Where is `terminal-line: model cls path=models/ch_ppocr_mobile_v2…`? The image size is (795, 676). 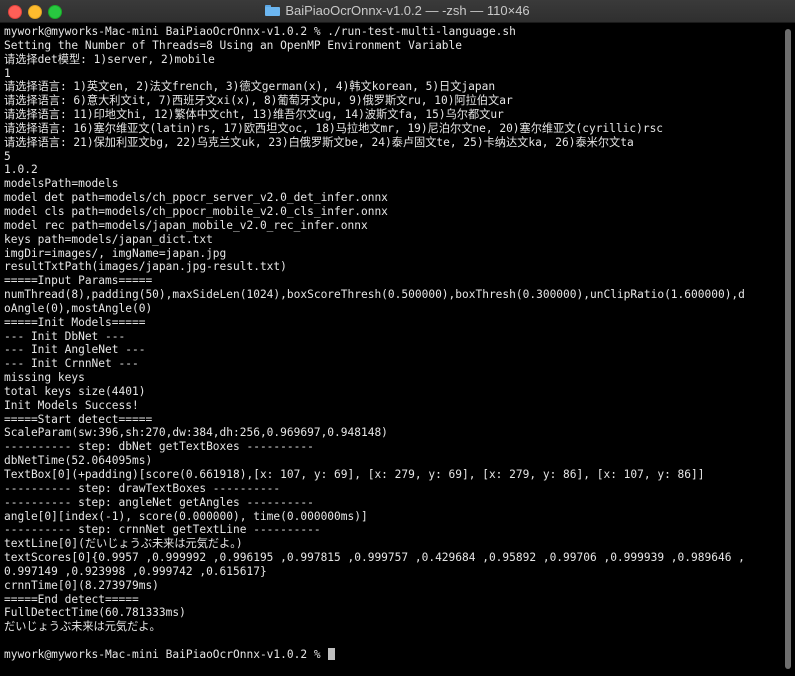 terminal-line: model cls path=models/ch_ppocr_mobile_v2… is located at coordinates (196, 211).